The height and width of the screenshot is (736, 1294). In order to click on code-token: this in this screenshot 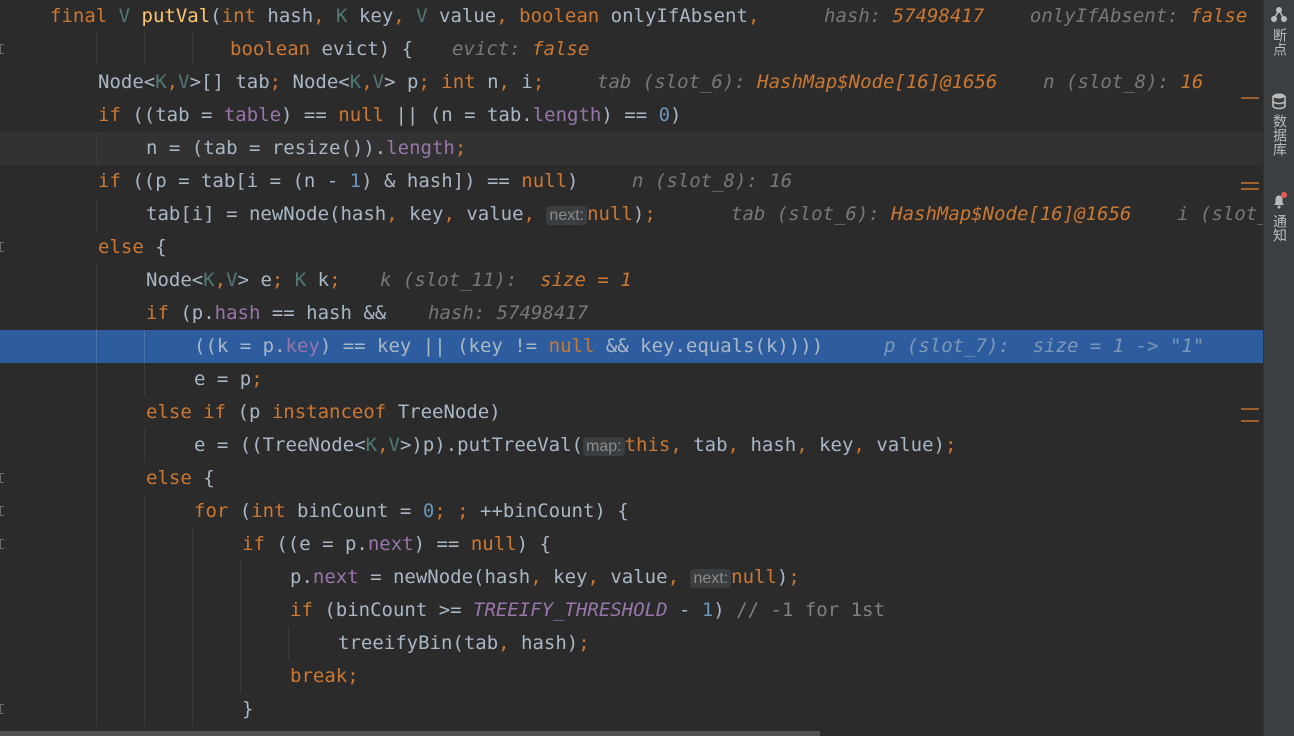, I will do `click(647, 445)`.